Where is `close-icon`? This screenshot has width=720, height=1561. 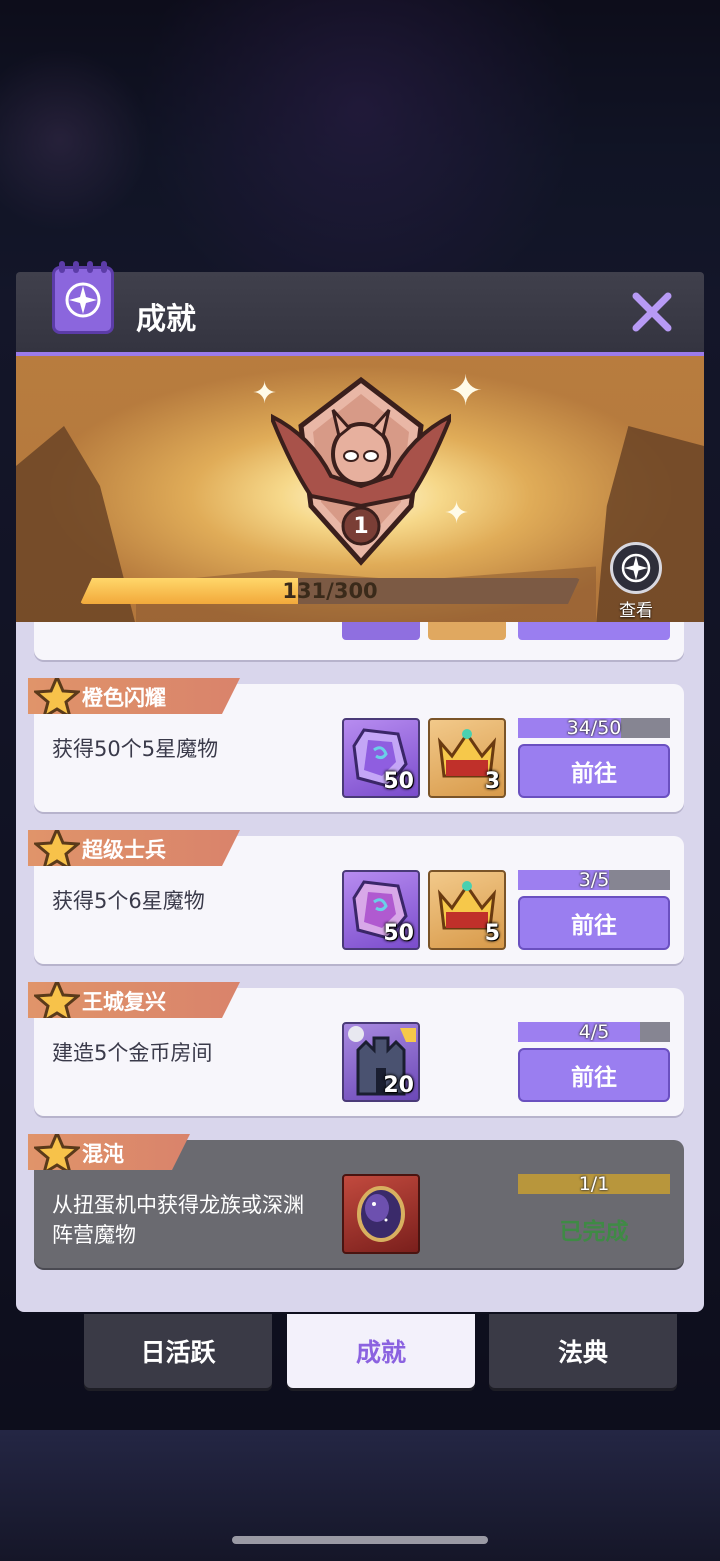 close-icon is located at coordinates (652, 312).